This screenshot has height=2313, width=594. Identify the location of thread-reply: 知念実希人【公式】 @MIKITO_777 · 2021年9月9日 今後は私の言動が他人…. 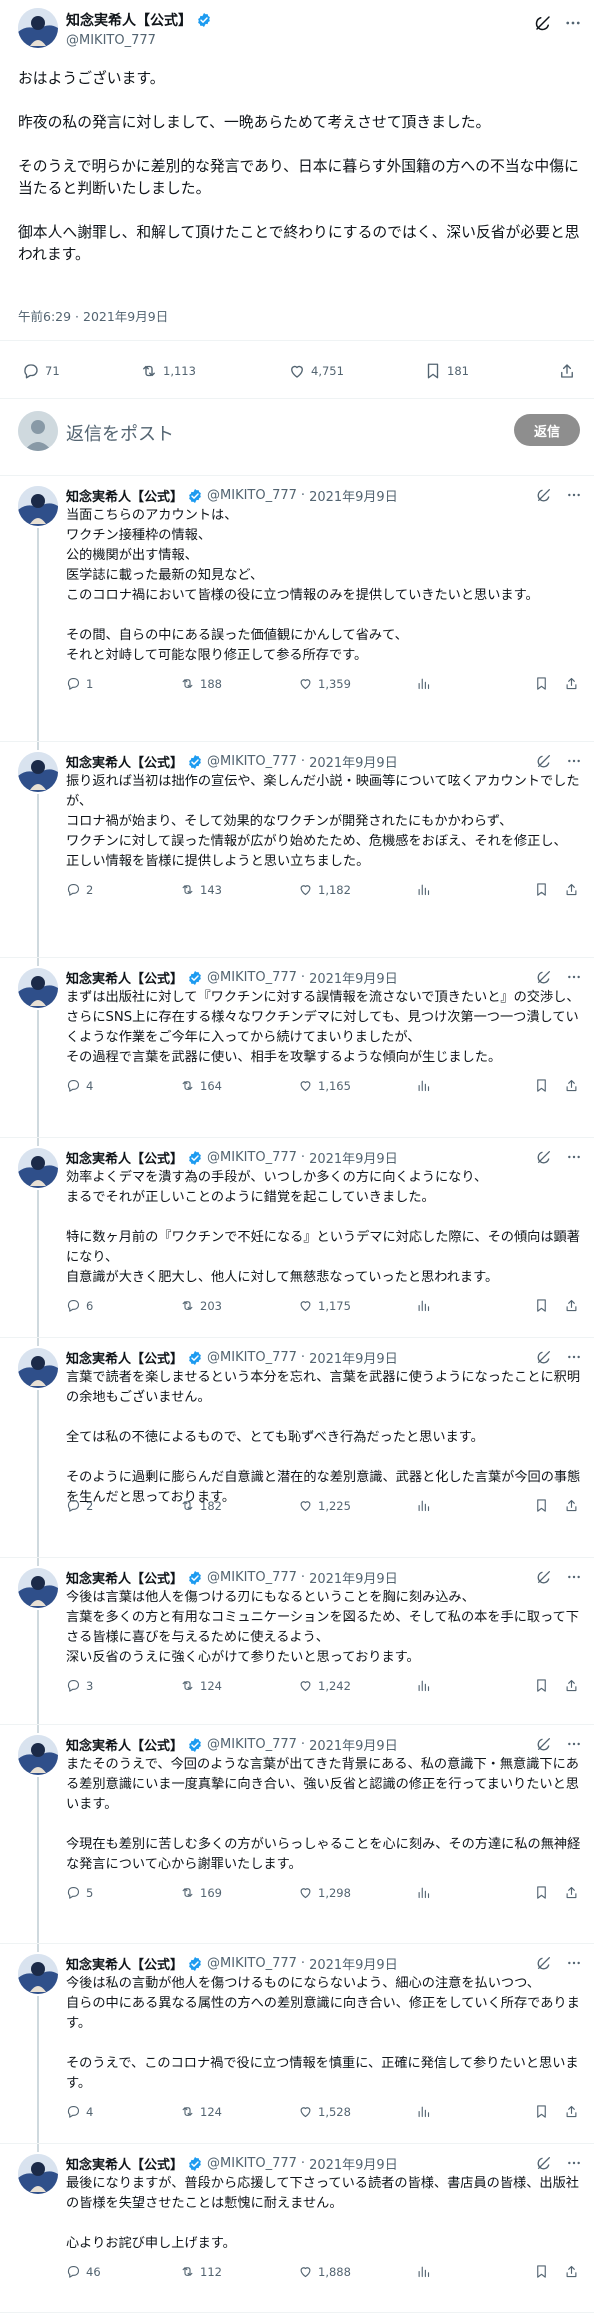
(297, 2045).